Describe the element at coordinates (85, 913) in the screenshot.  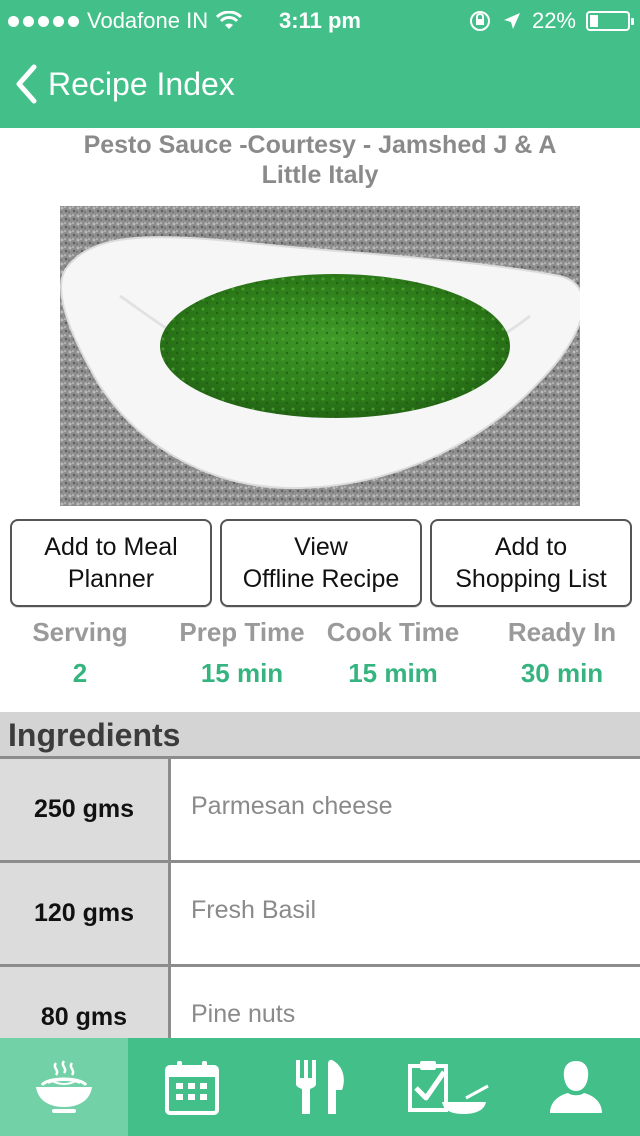
I see `ingredient-quantity: 120 gms` at that location.